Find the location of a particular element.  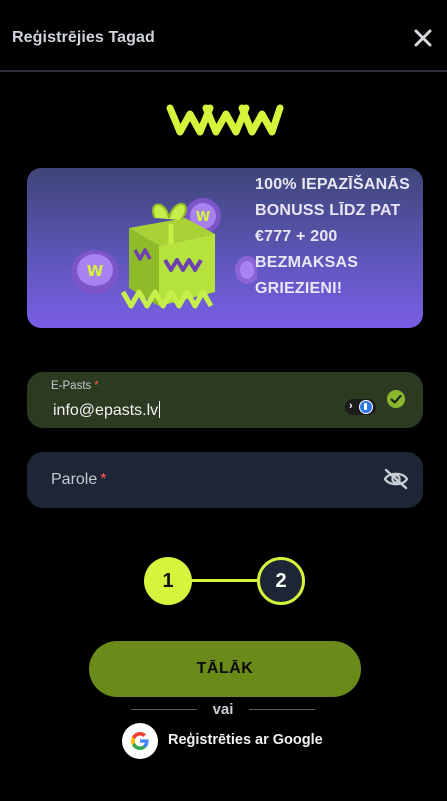

step-connector is located at coordinates (224, 580).